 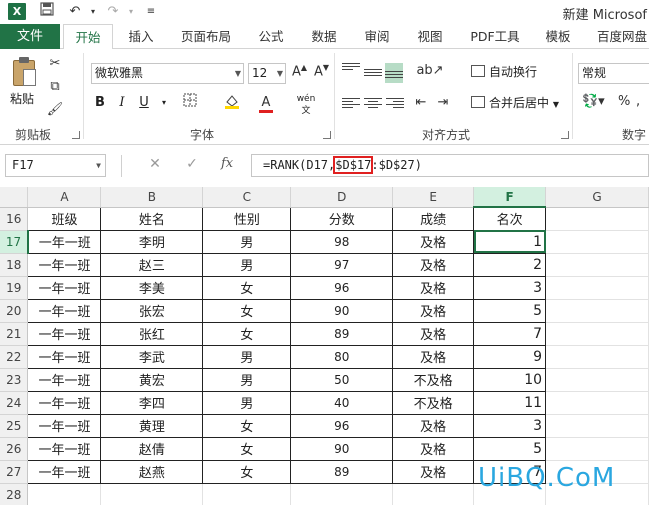 I want to click on column-header-e: E, so click(x=433, y=197).